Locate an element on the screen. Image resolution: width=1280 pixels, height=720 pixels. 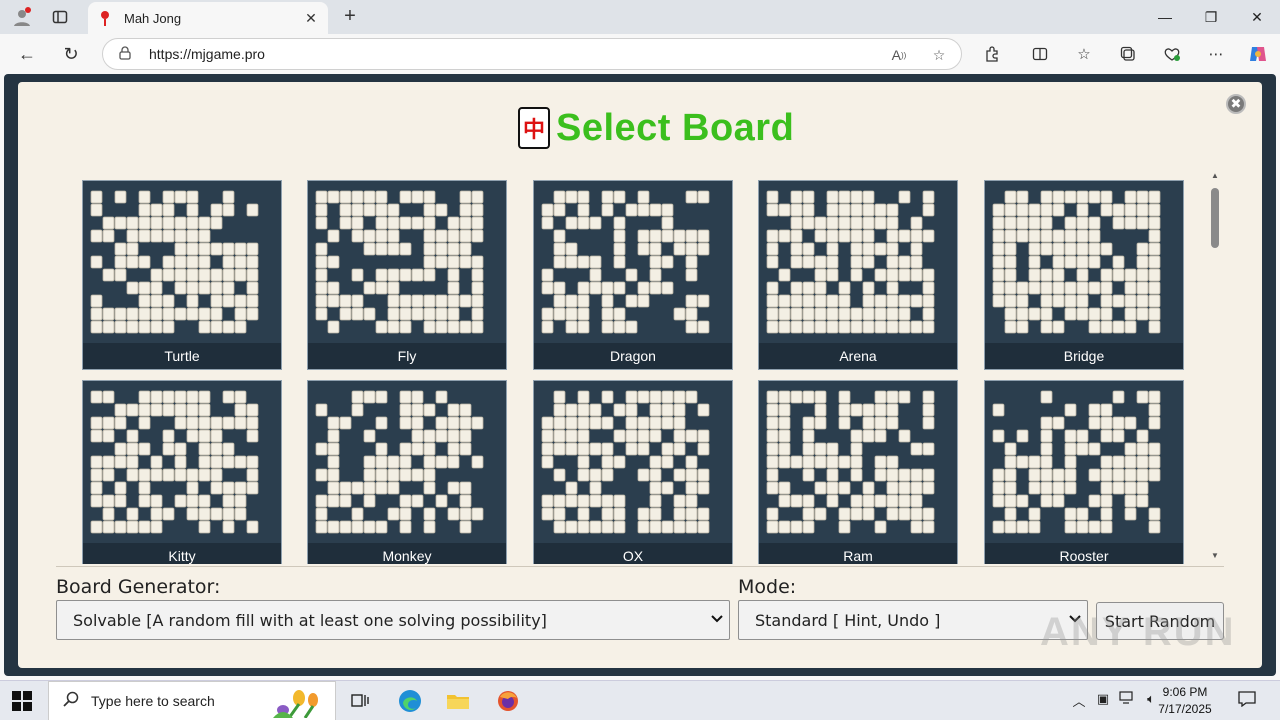
scroll-thumb is located at coordinates (1215, 218).